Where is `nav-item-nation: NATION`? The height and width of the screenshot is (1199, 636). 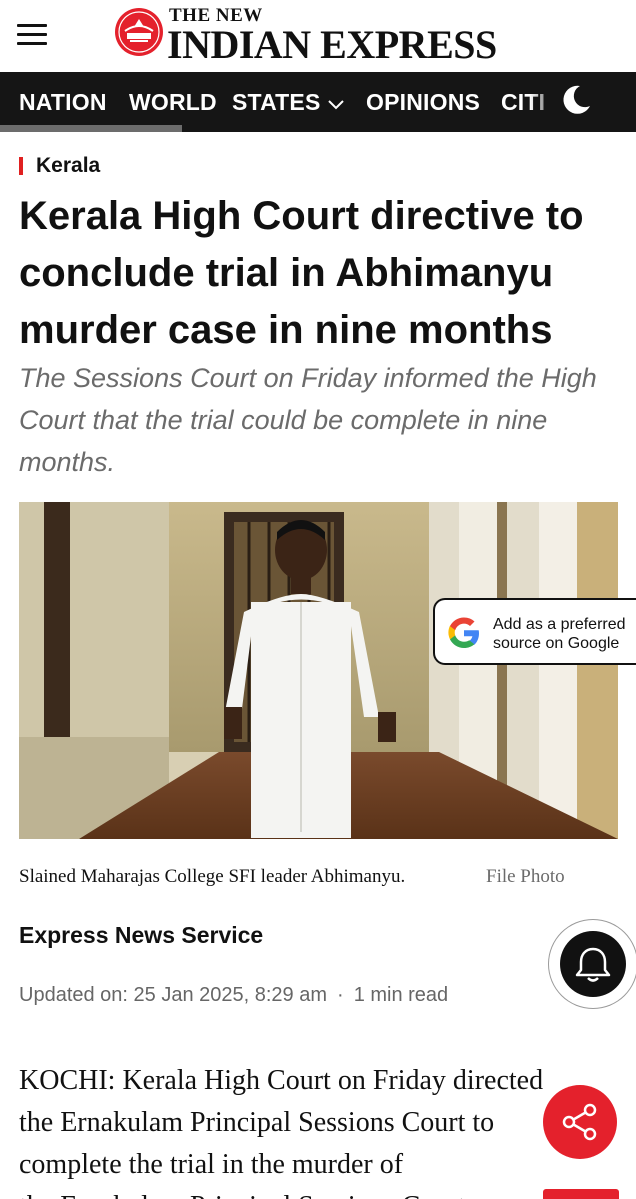 nav-item-nation: NATION is located at coordinates (63, 102).